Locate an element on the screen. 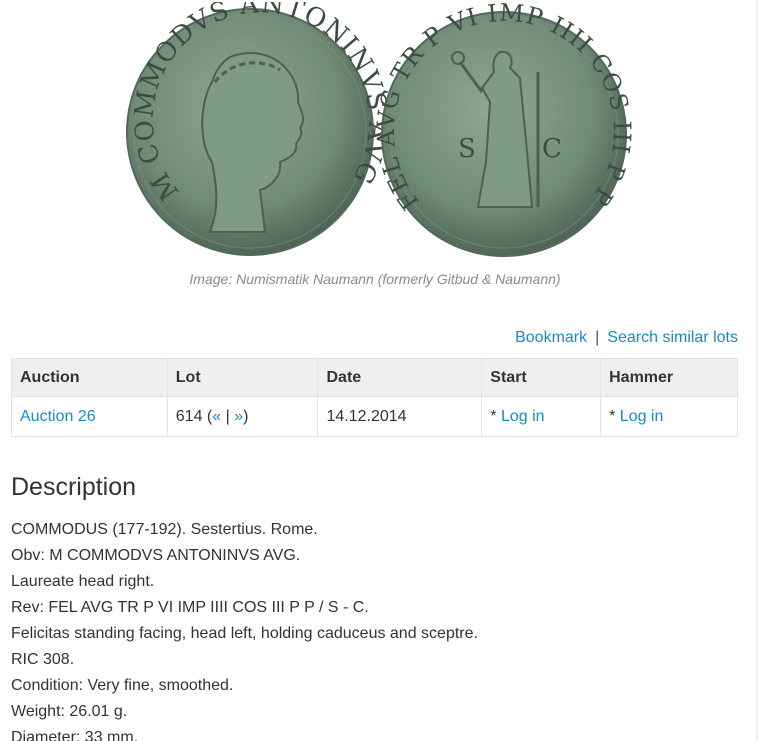 Image resolution: width=758 pixels, height=741 pixels. lot-close-paren: ) is located at coordinates (246, 416).